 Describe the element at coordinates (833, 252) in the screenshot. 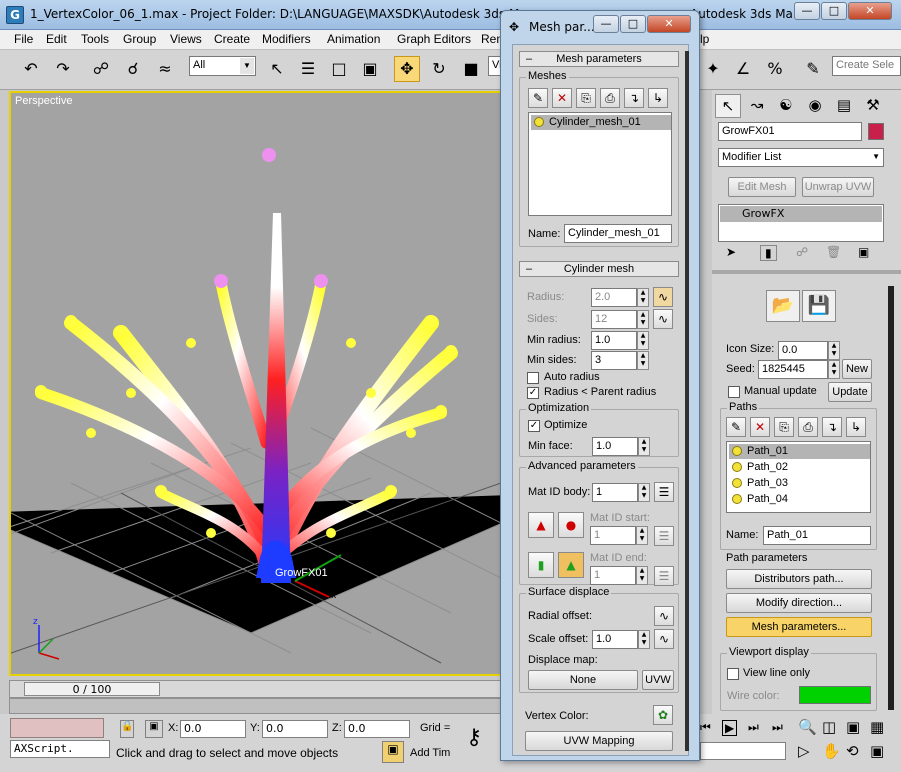

I see `remove-modifier-icon: 🗑` at that location.